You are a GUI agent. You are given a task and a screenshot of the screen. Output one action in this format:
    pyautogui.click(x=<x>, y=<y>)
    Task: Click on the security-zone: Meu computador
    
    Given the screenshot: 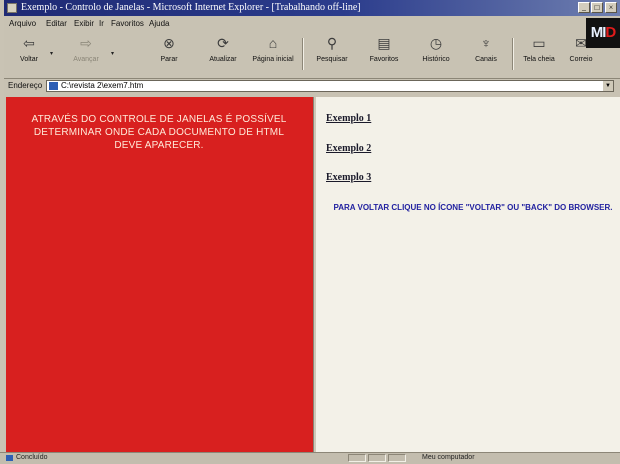 What is the action you would take?
    pyautogui.click(x=448, y=457)
    